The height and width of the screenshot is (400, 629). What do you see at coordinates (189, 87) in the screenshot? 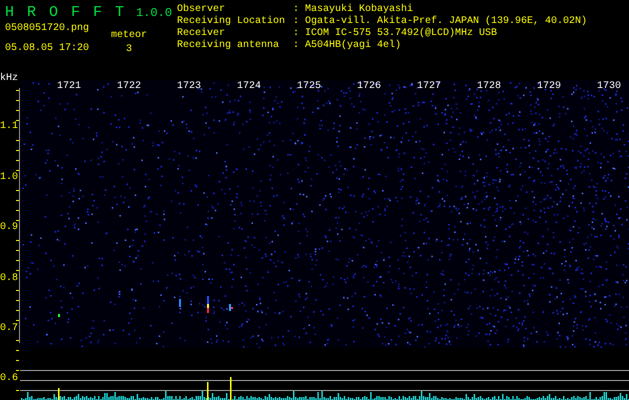
I see `time-axis-label: 1723` at bounding box center [189, 87].